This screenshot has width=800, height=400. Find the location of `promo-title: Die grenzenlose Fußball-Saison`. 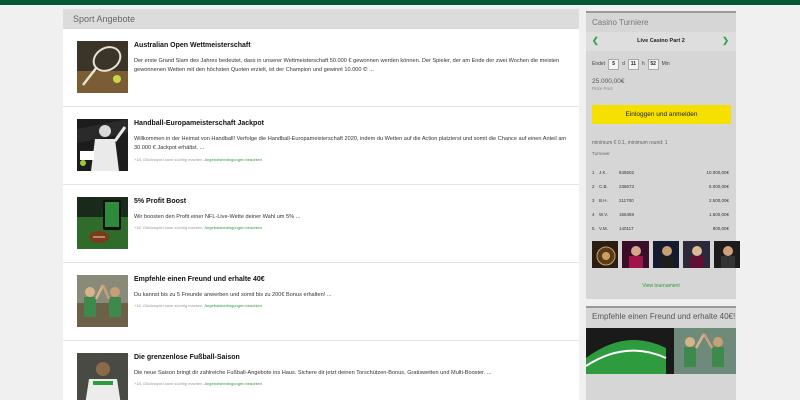

promo-title: Die grenzenlose Fußball-Saison is located at coordinates (187, 357).